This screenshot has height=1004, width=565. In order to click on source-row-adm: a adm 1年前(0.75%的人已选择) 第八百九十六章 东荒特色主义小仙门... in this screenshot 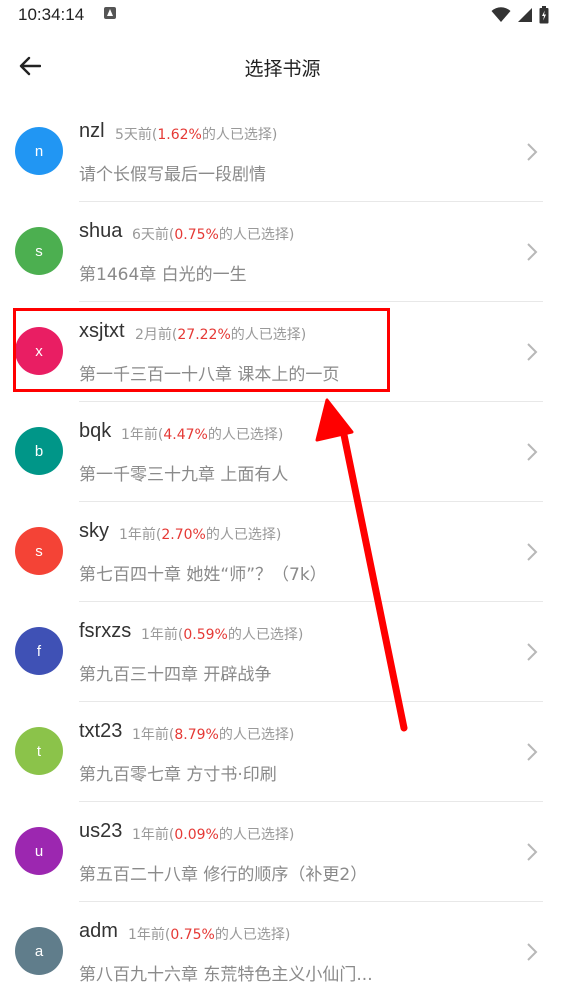, I will do `click(282, 952)`.